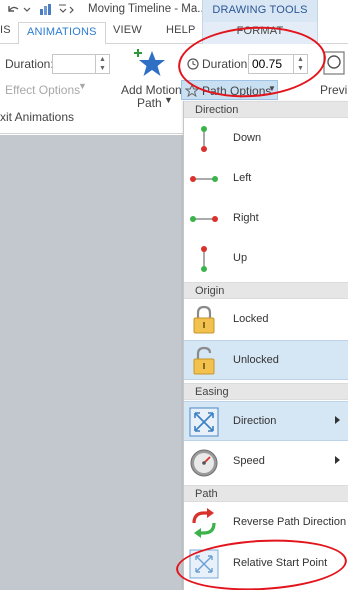 The width and height of the screenshot is (348, 590). Describe the element at coordinates (42, 90) in the screenshot. I see `effect-options-label: Effect Options` at that location.